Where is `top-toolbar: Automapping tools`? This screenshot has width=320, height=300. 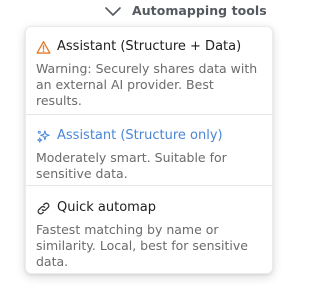 top-toolbar: Automapping tools is located at coordinates (150, 13).